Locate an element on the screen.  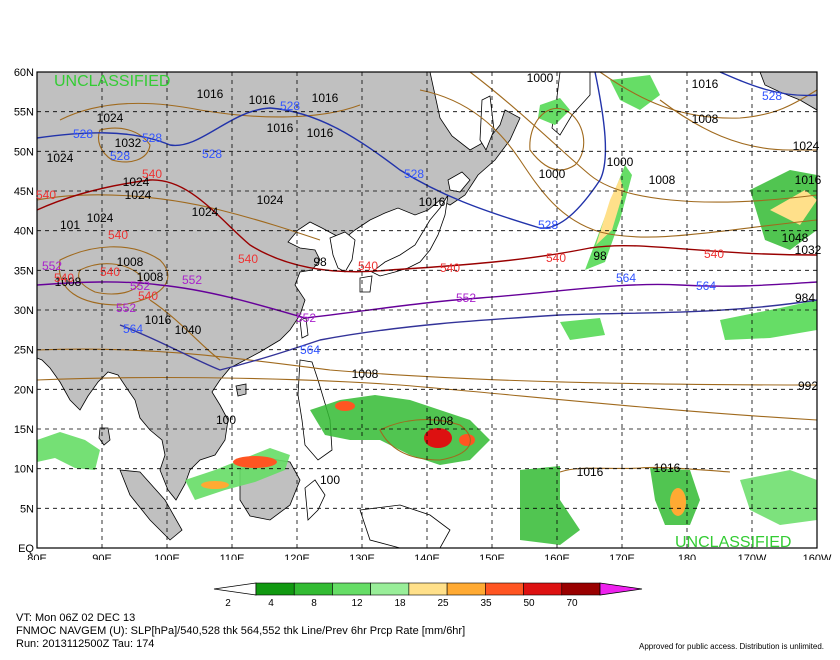
latitude-label: 40N is located at coordinates (24, 232).